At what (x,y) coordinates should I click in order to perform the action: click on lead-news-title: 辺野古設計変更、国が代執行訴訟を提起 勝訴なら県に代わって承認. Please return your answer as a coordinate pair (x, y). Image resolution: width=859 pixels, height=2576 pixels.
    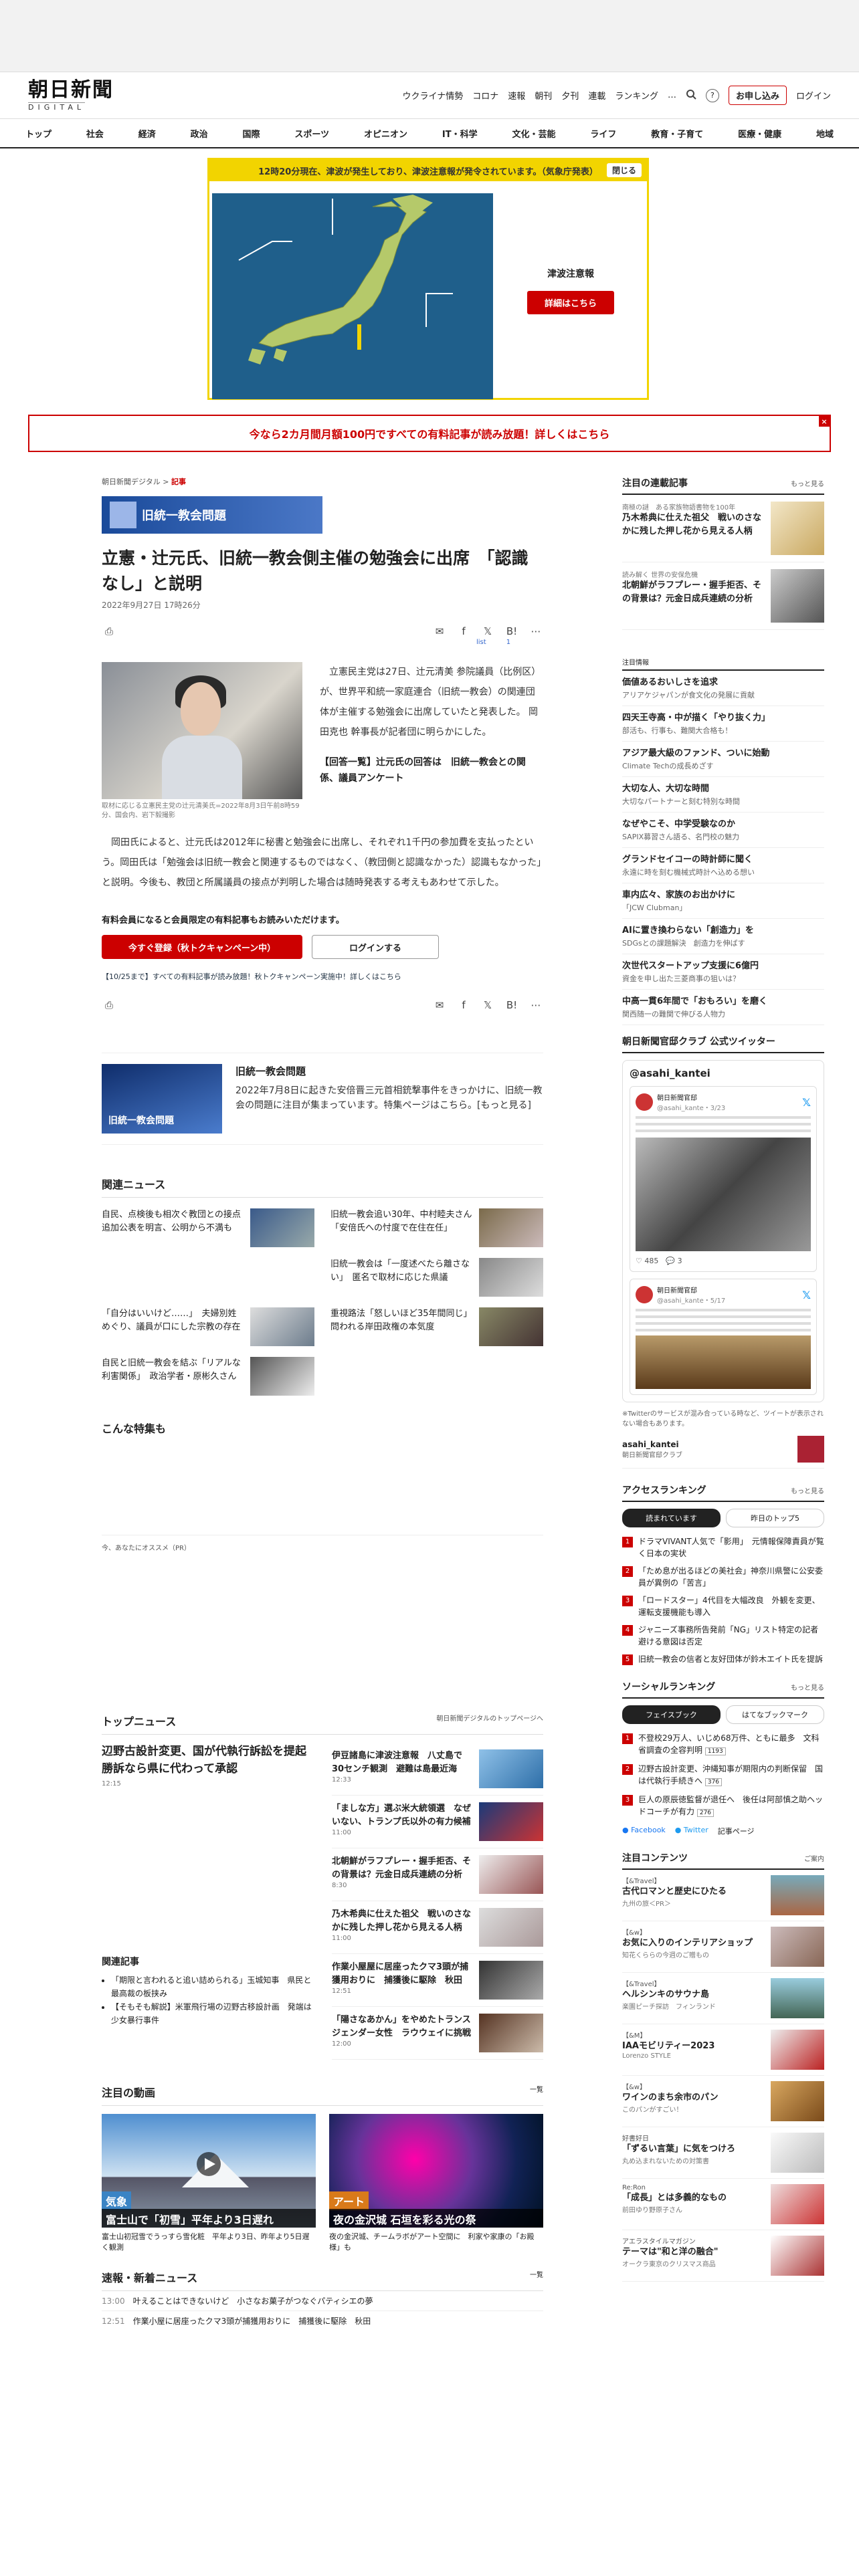
    Looking at the image, I should click on (210, 1761).